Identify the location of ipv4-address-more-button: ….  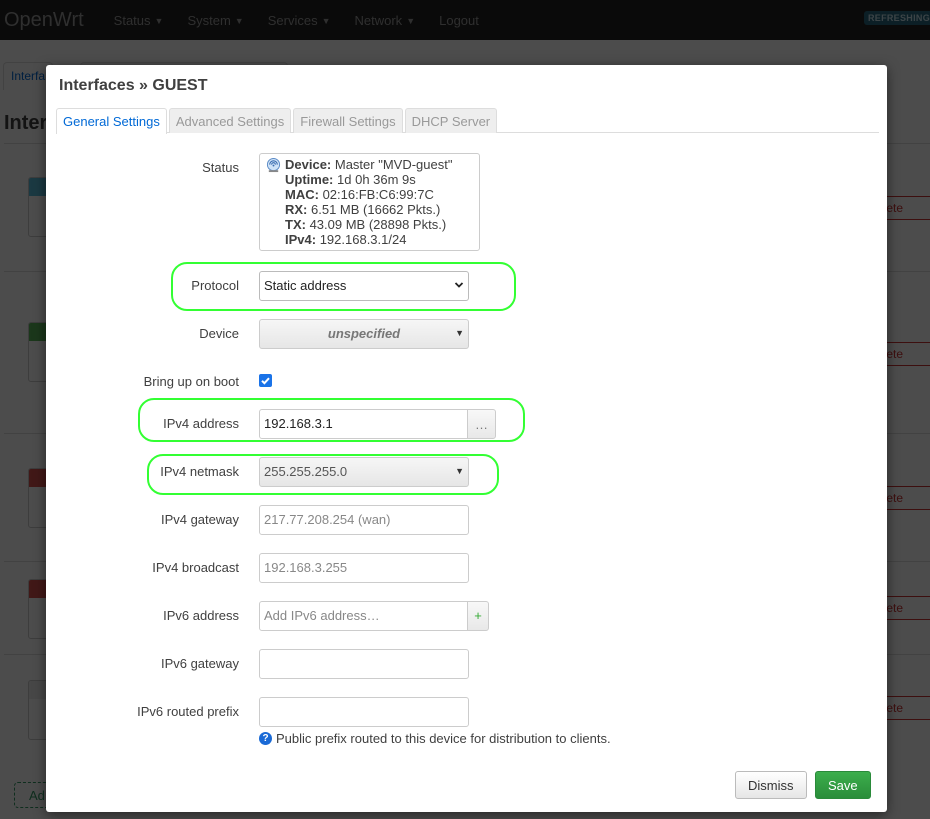
(481, 424).